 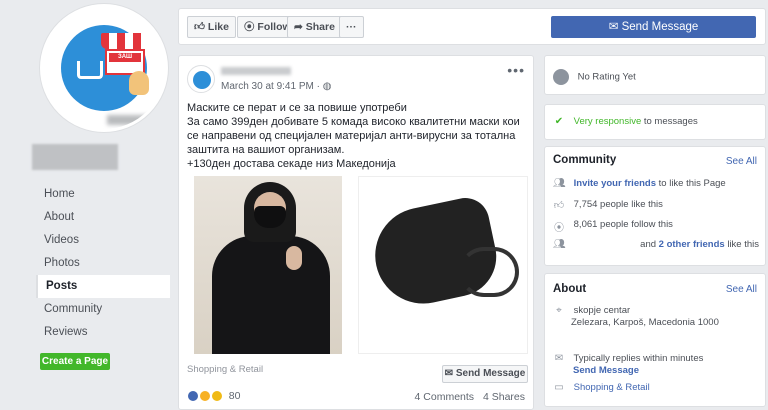 I want to click on nav-item-posts: Posts, so click(x=103, y=286).